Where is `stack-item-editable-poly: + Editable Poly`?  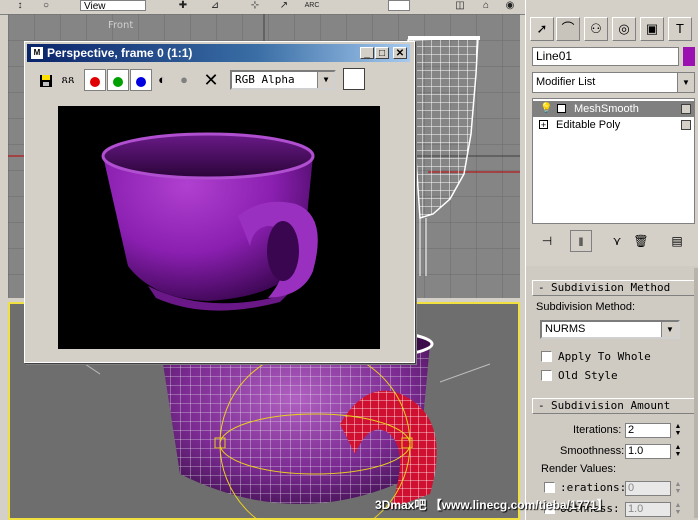
stack-item-editable-poly: + Editable Poly is located at coordinates (613, 125).